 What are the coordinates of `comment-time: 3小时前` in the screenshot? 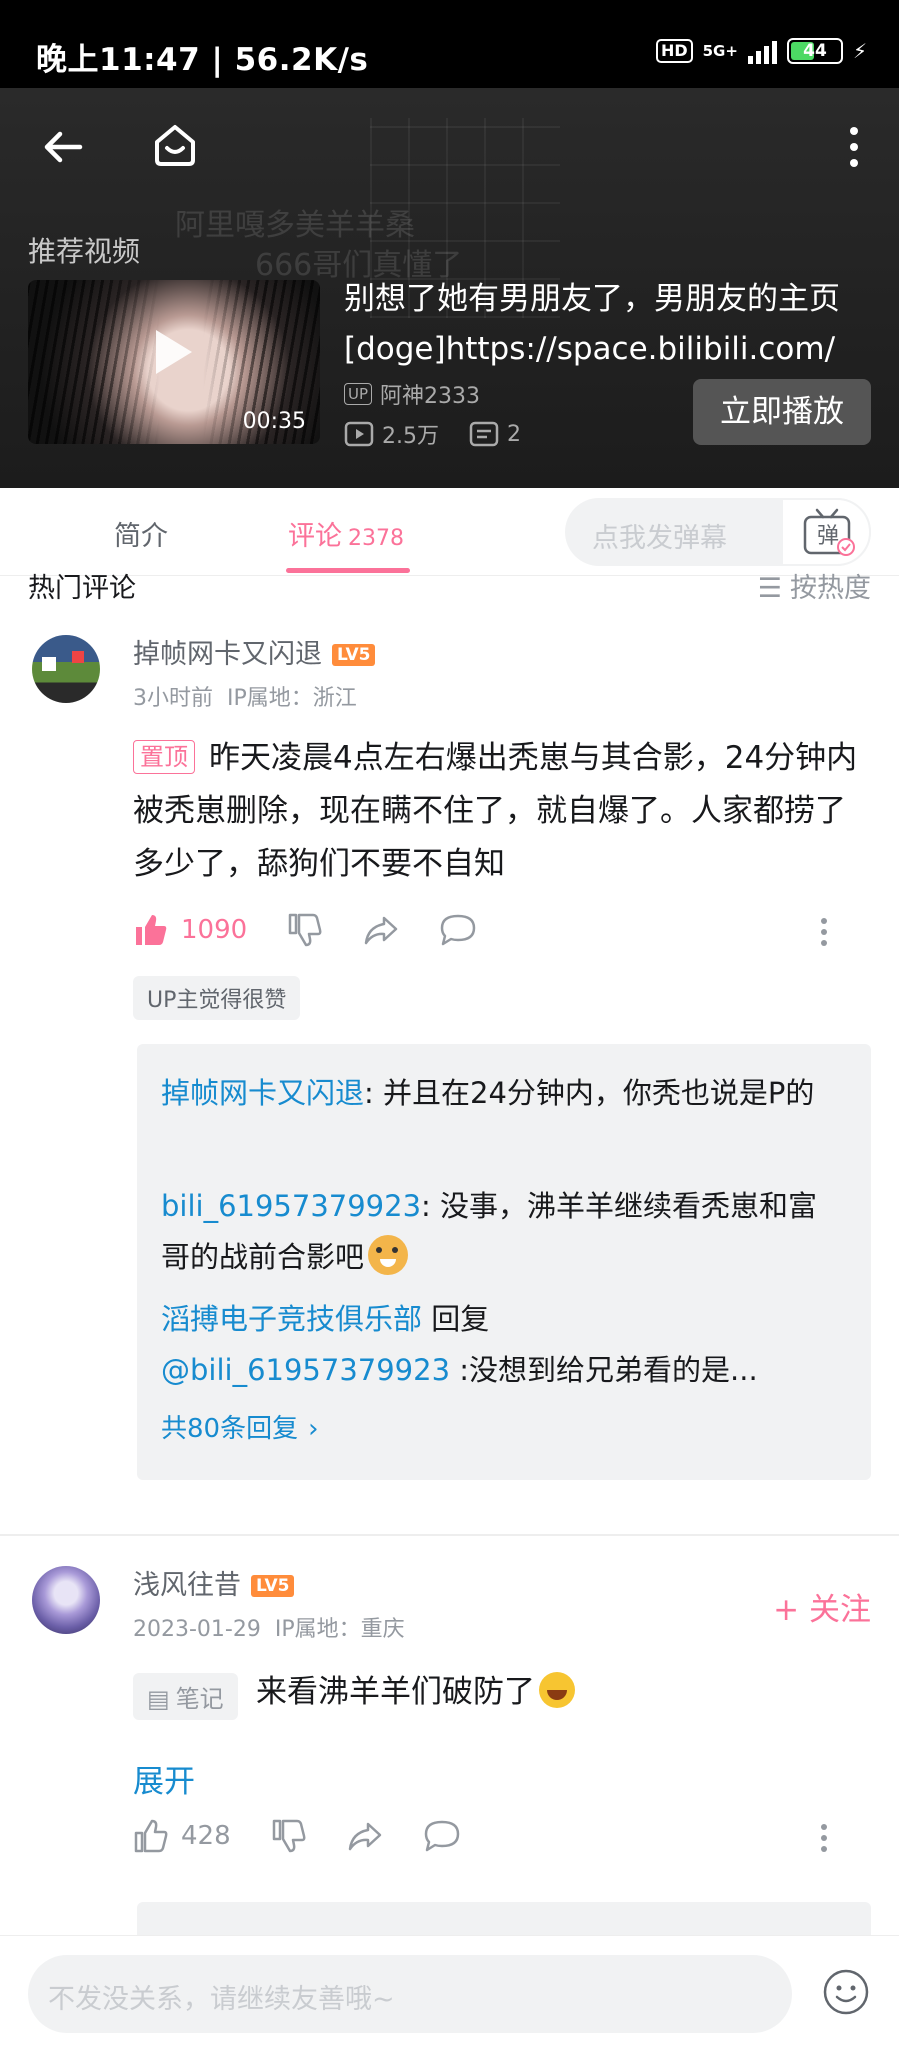 It's located at (173, 698).